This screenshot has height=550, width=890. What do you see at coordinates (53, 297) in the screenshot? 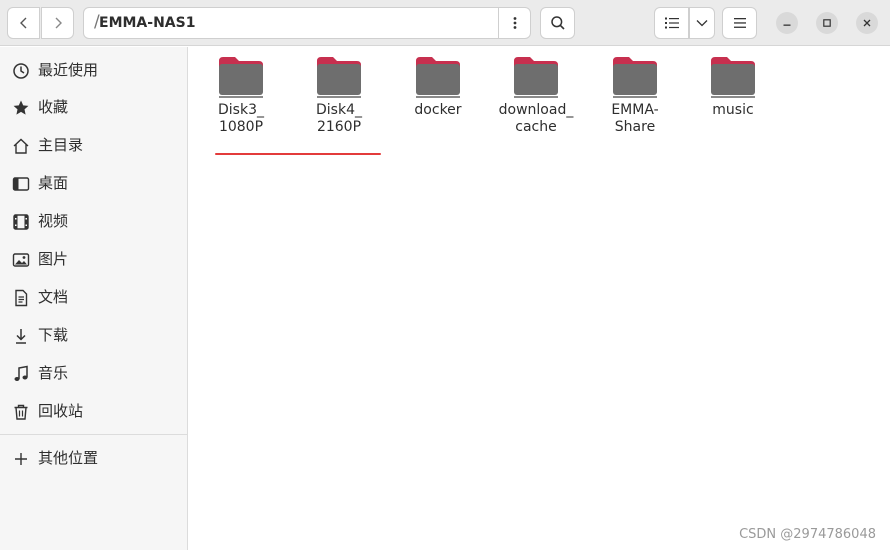
I see `sidebar-item-label: 文档` at bounding box center [53, 297].